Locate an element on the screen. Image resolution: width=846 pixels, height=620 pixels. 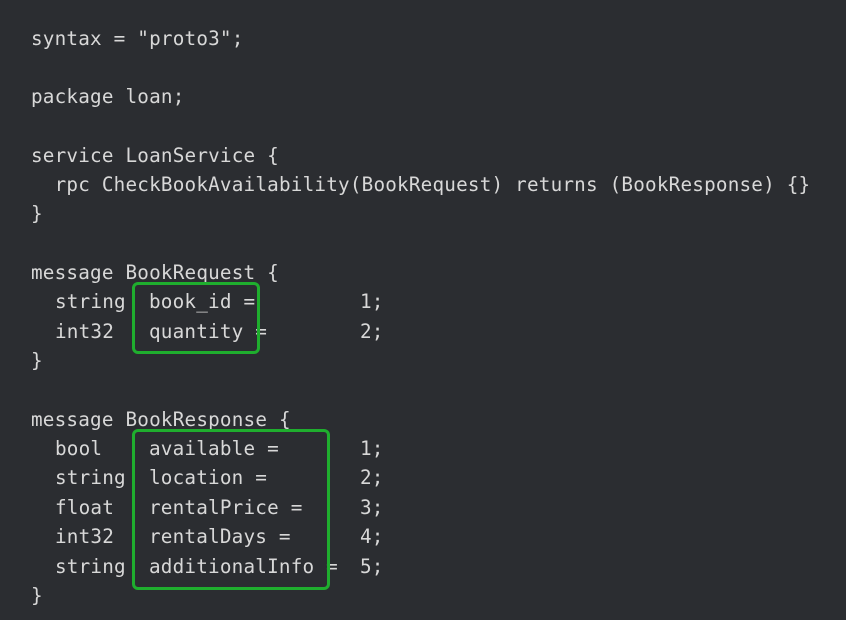
field-type: float is located at coordinates (85, 507).